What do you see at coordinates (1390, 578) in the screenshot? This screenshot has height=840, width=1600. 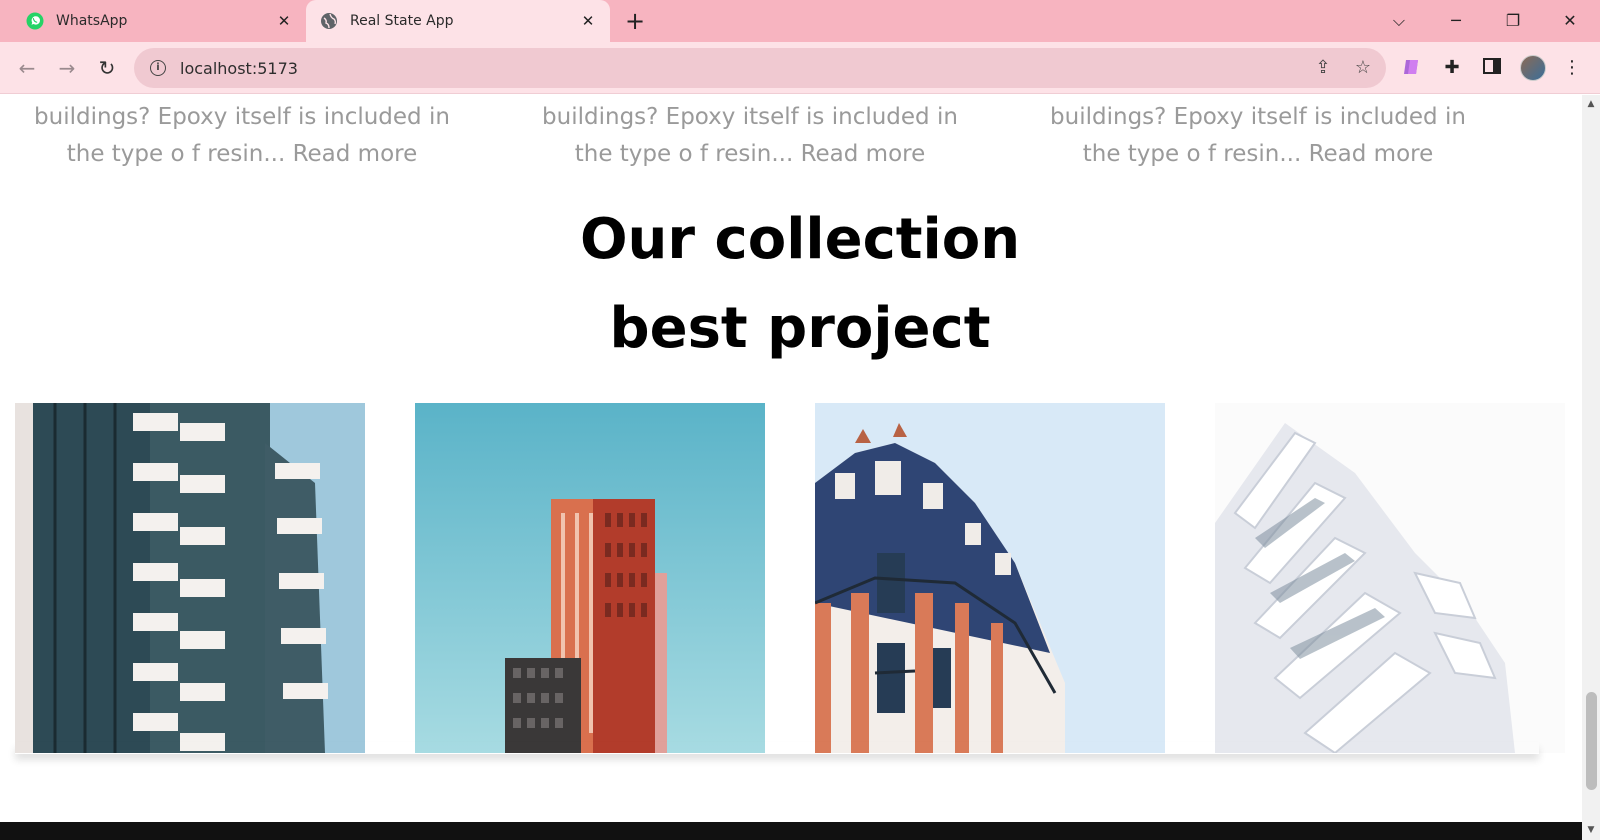 I see `project-image-white-modern-building` at bounding box center [1390, 578].